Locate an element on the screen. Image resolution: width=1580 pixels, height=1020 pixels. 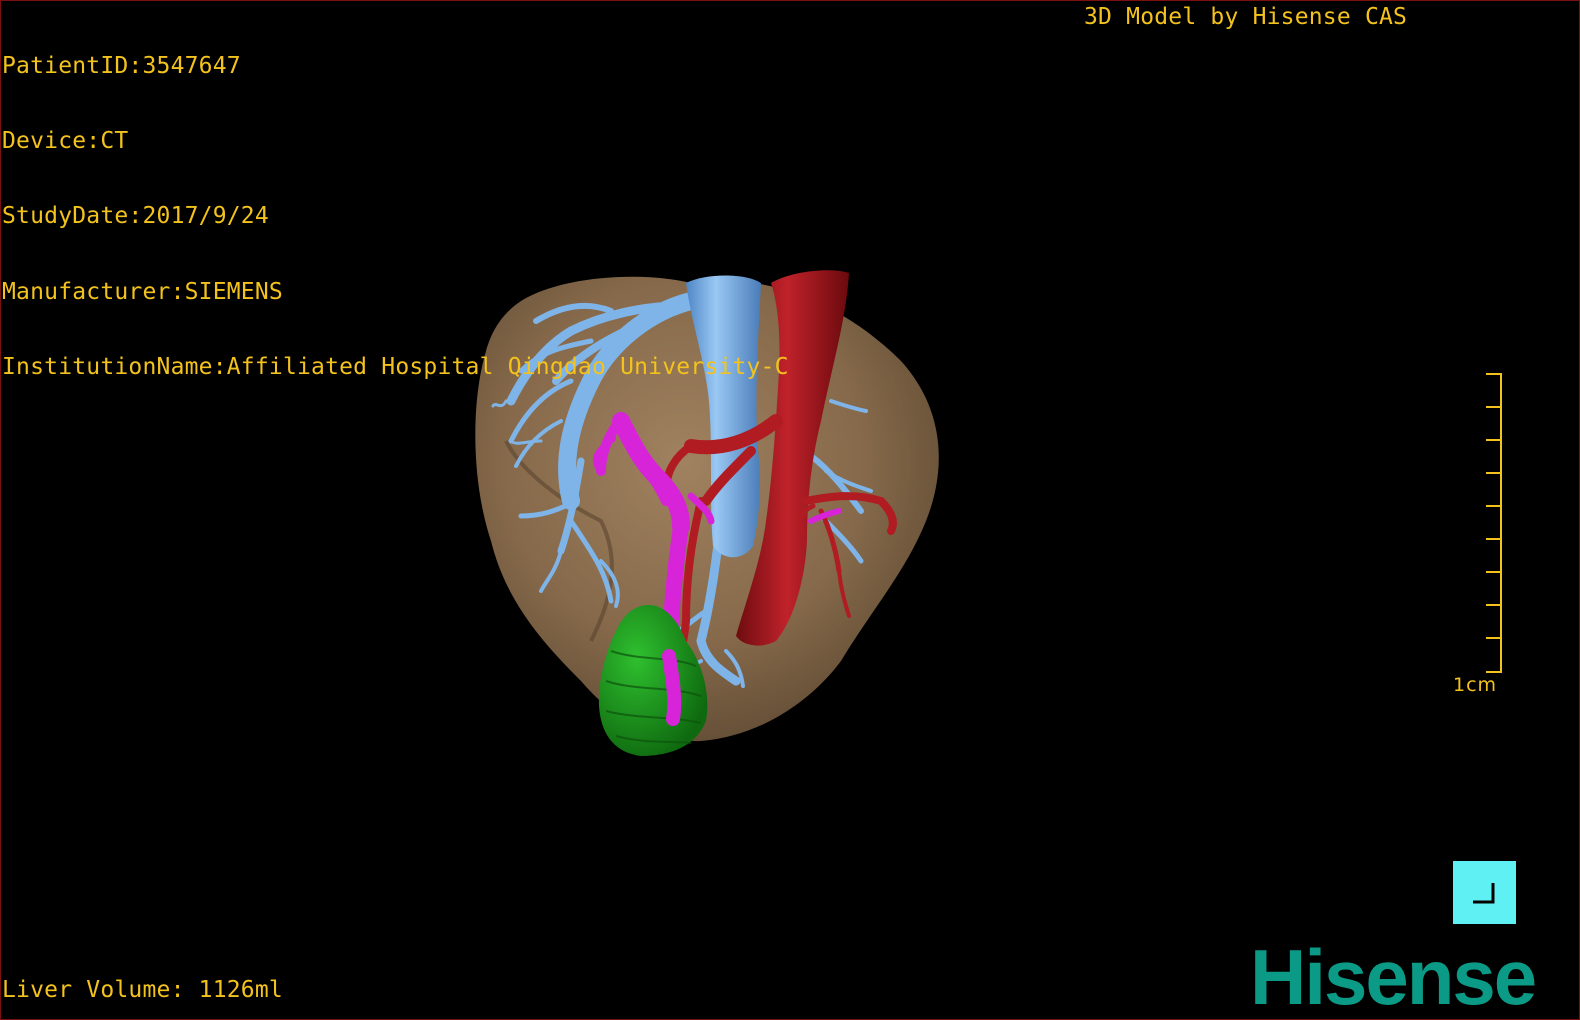
scale-bar is located at coordinates (1494, 523).